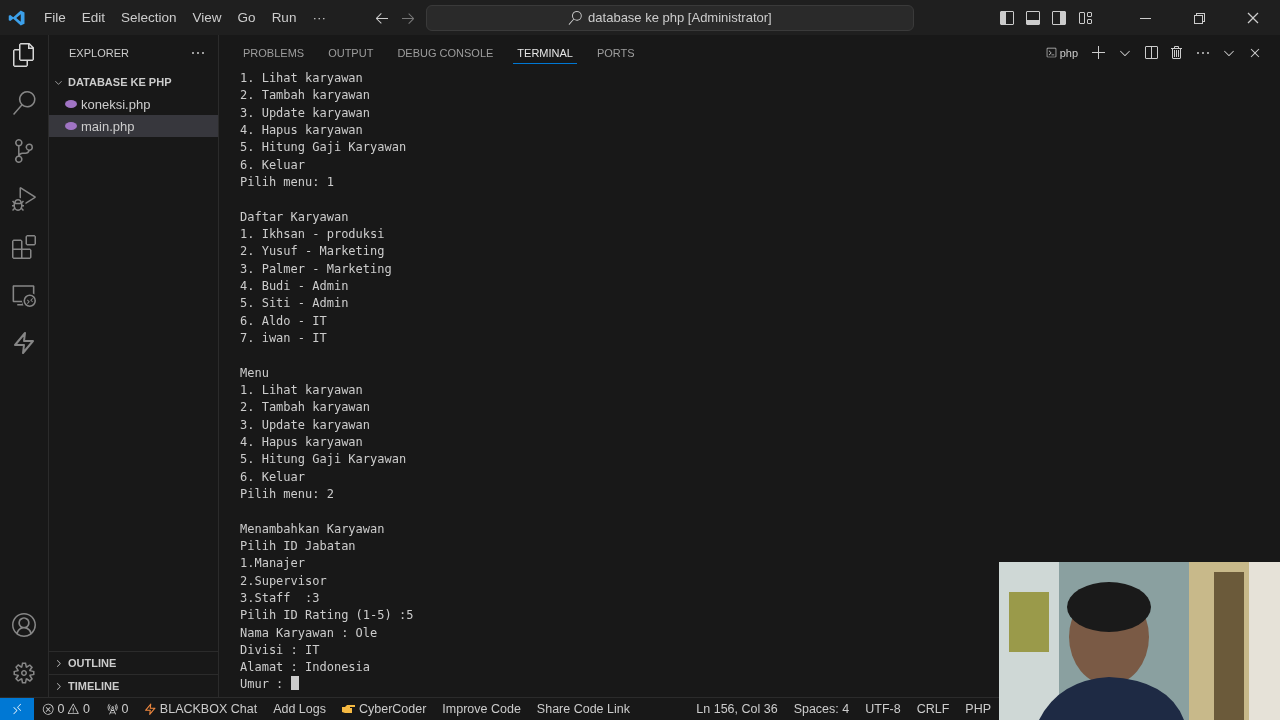  What do you see at coordinates (1099, 52) in the screenshot?
I see `add-icon` at bounding box center [1099, 52].